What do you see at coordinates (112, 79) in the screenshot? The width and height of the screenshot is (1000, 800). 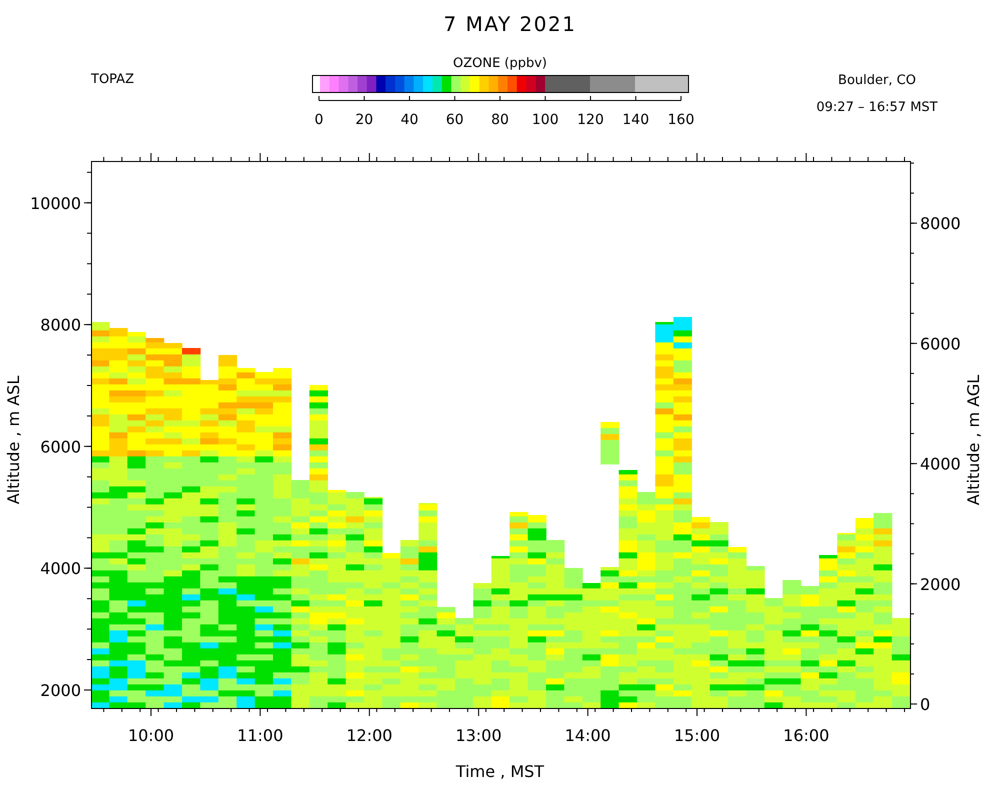 I see `instrument-label: TOPAZ` at bounding box center [112, 79].